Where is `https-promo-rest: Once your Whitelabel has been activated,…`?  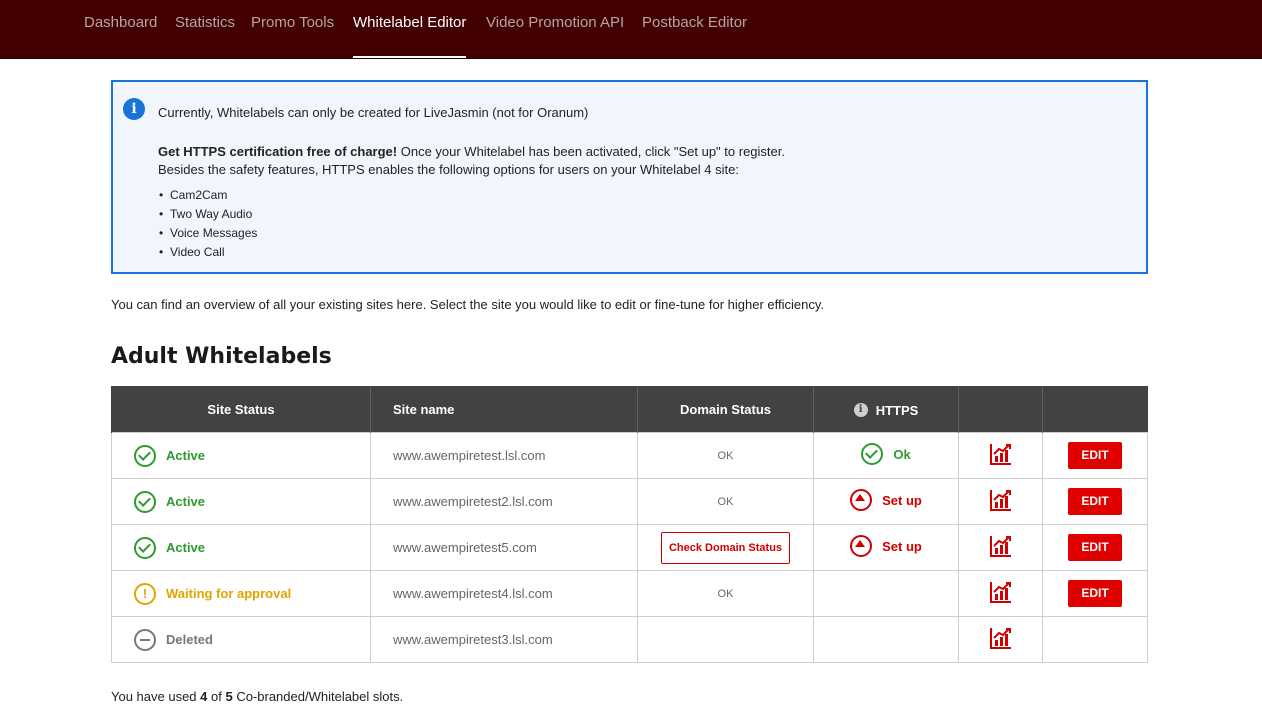
https-promo-rest: Once your Whitelabel has been activated,… is located at coordinates (591, 151).